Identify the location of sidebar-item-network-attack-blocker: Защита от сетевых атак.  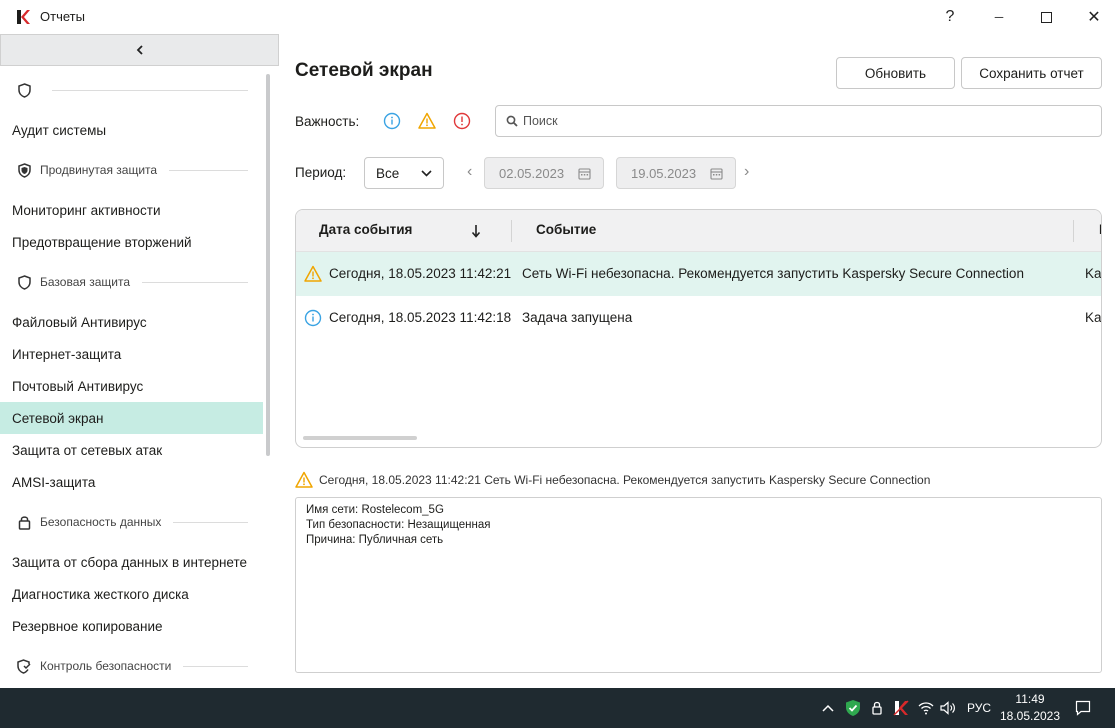
(131, 450).